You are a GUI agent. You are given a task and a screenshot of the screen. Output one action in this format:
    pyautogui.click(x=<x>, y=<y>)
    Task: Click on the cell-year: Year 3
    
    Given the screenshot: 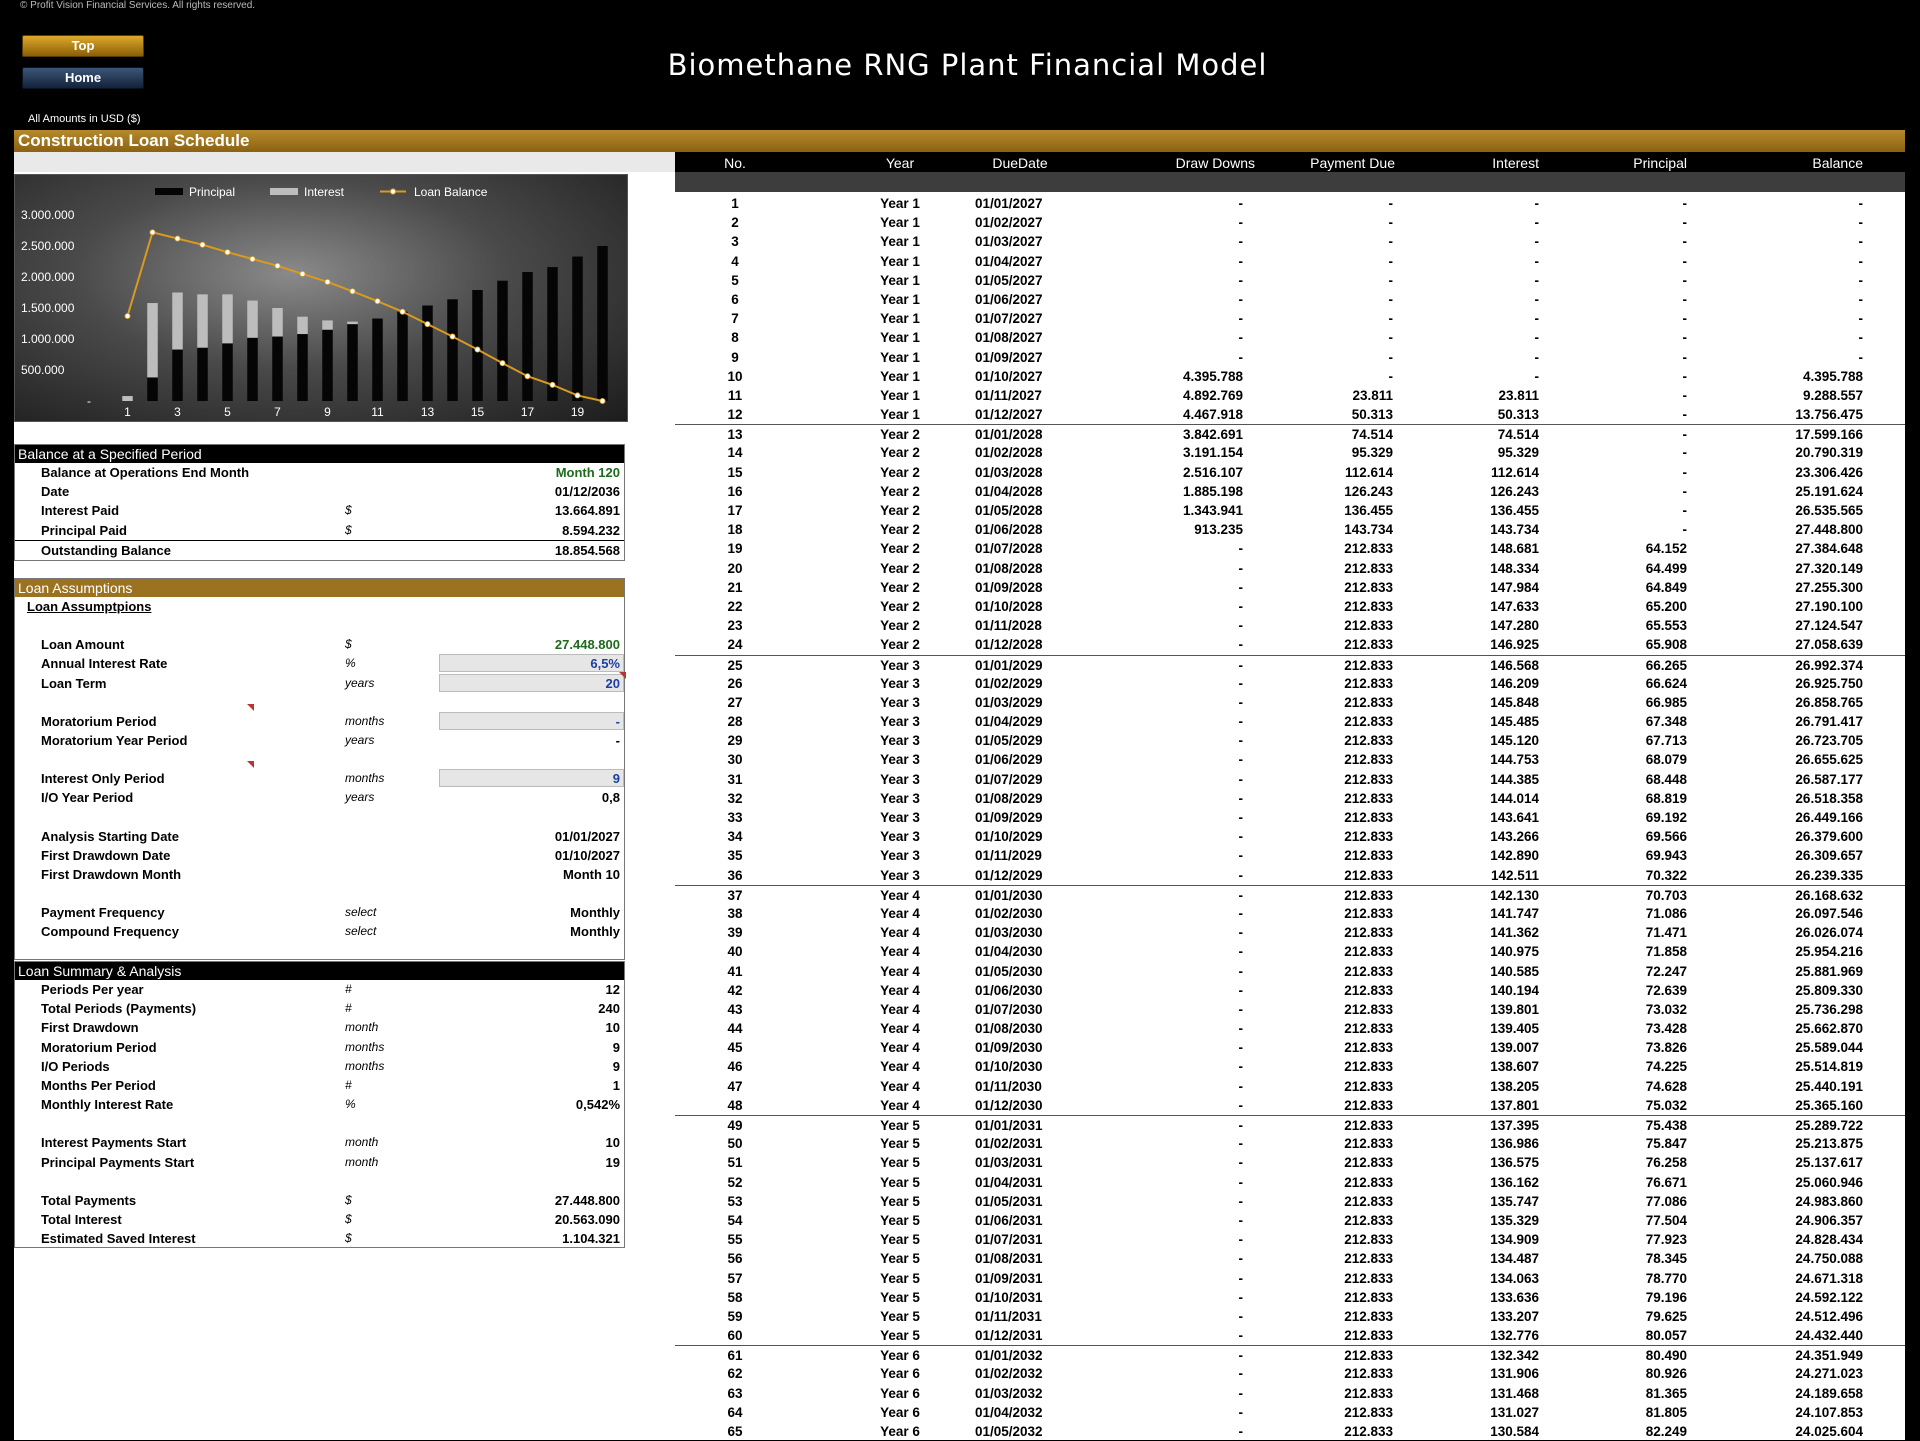 What is the action you would take?
    pyautogui.click(x=900, y=702)
    